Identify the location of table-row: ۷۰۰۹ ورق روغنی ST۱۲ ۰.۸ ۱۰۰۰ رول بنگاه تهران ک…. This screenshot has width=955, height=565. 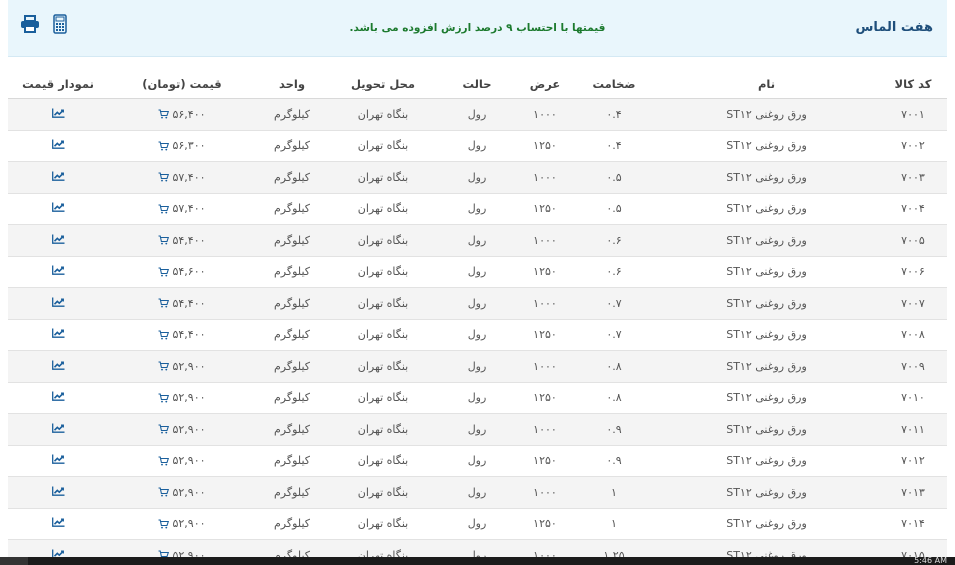
(477, 366).